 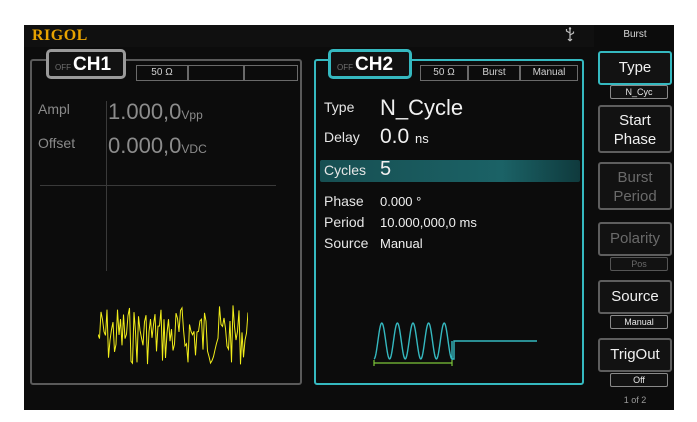 I want to click on ch2-type-value: N_Cycle, so click(x=421, y=108).